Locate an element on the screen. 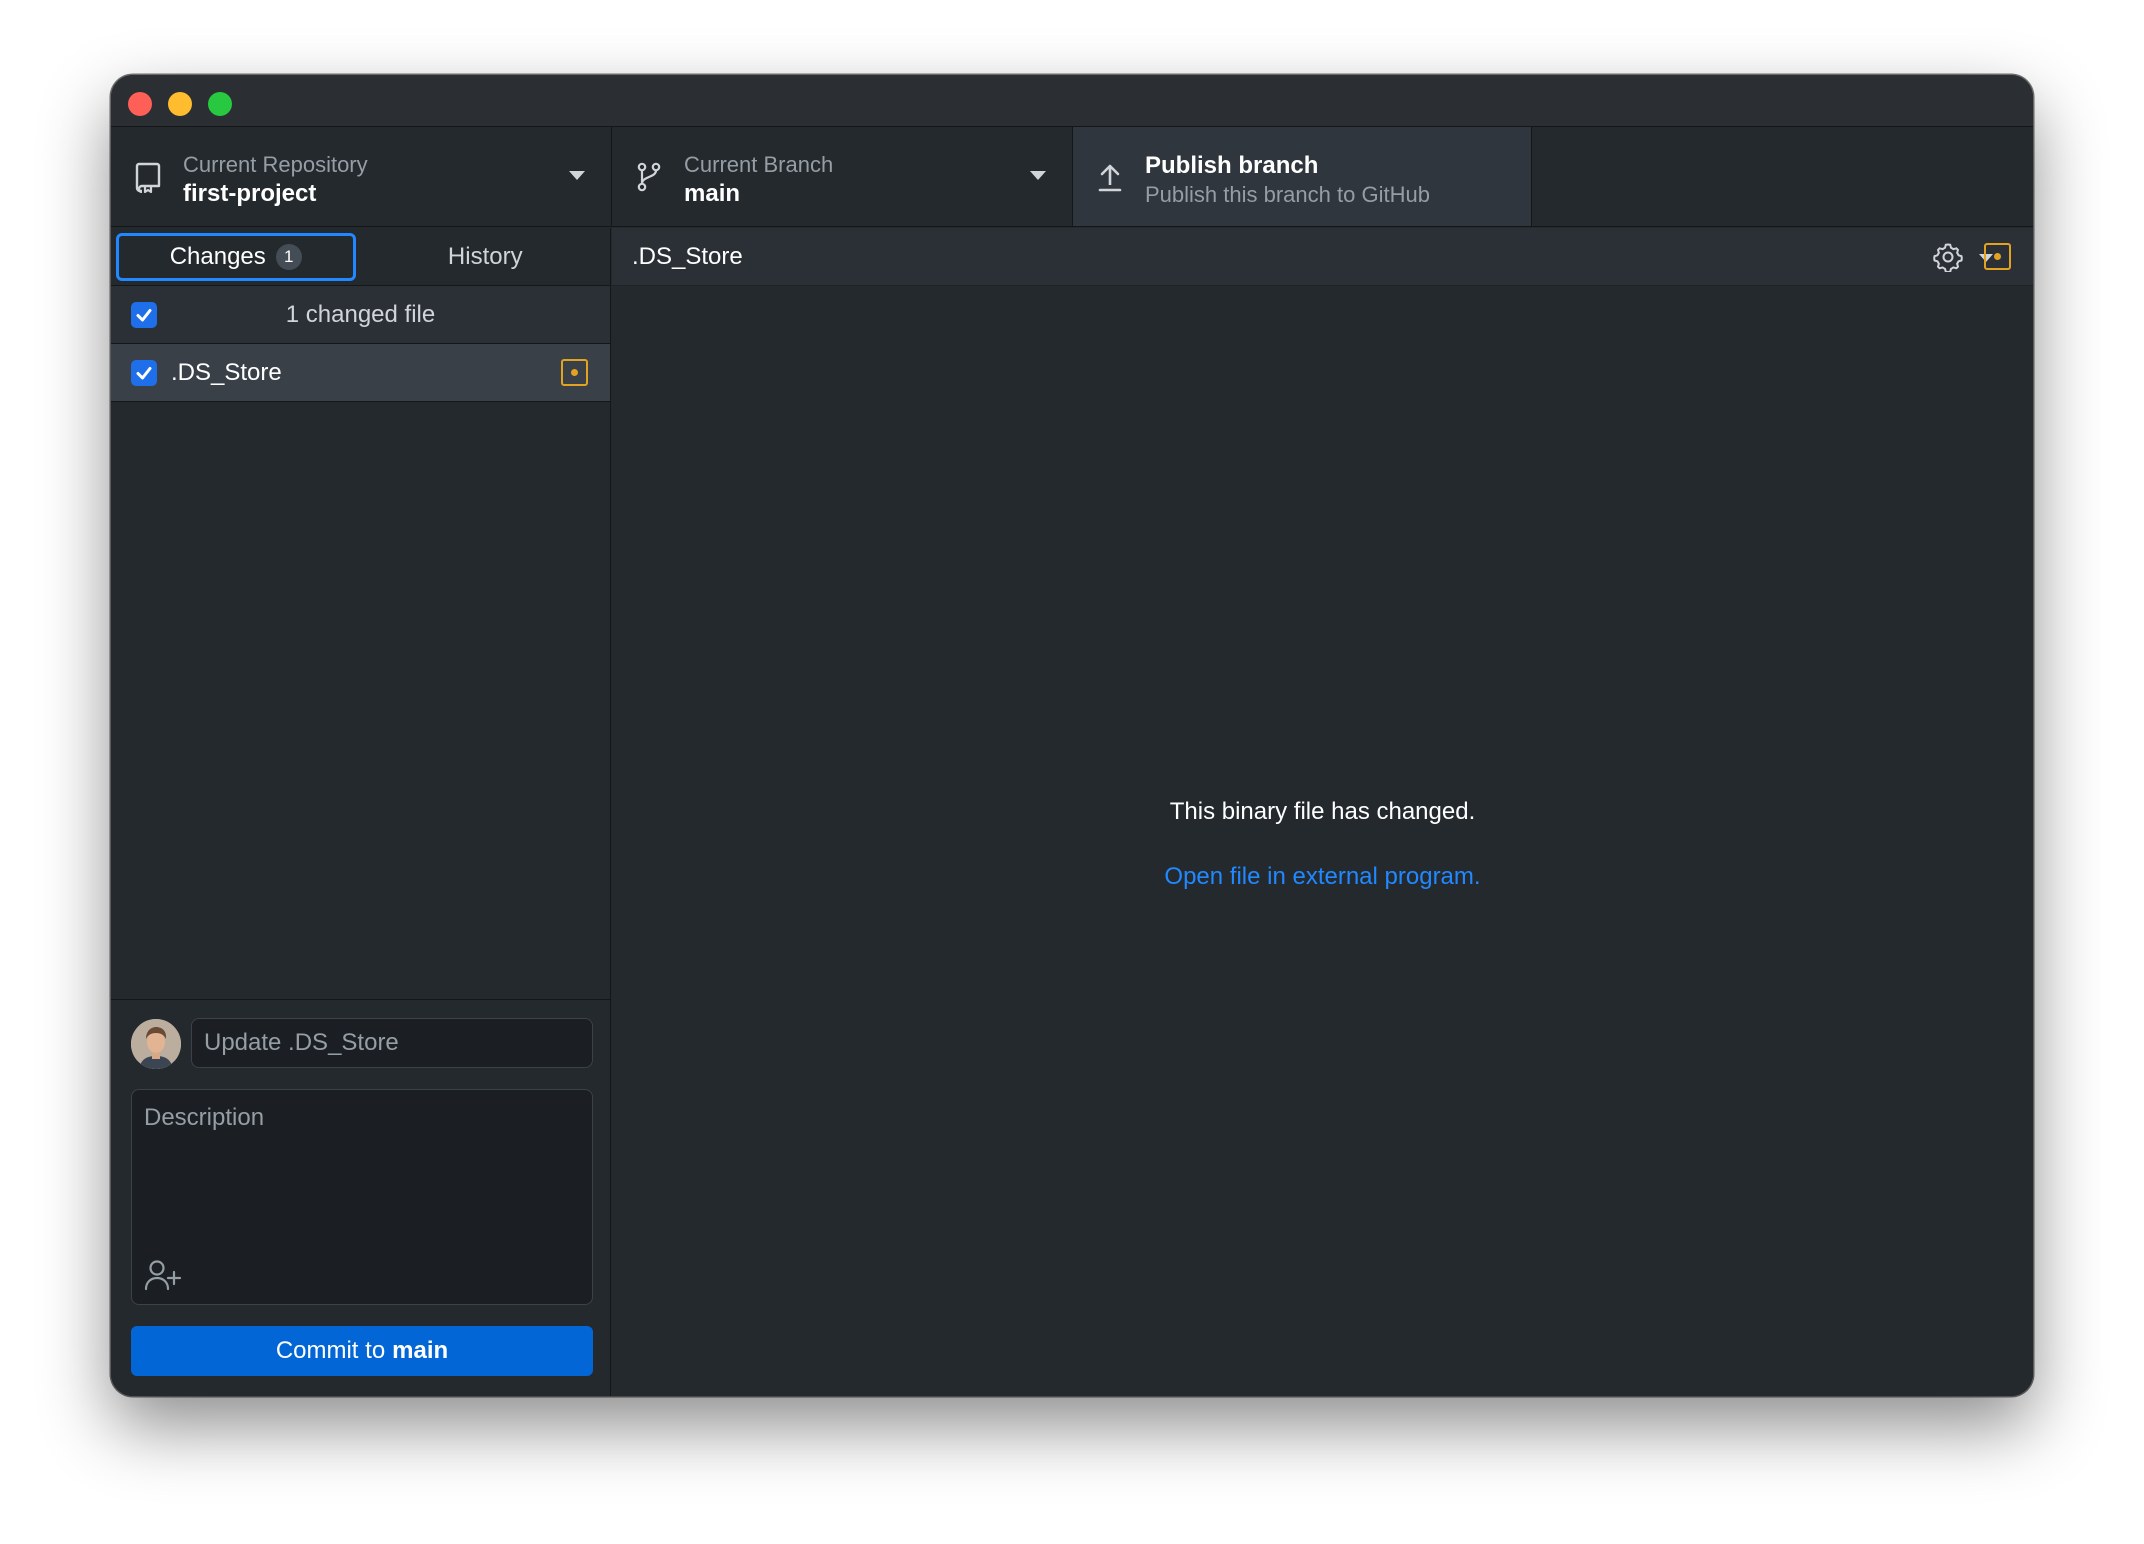  file-list-item: .DS_Store is located at coordinates (360, 373).